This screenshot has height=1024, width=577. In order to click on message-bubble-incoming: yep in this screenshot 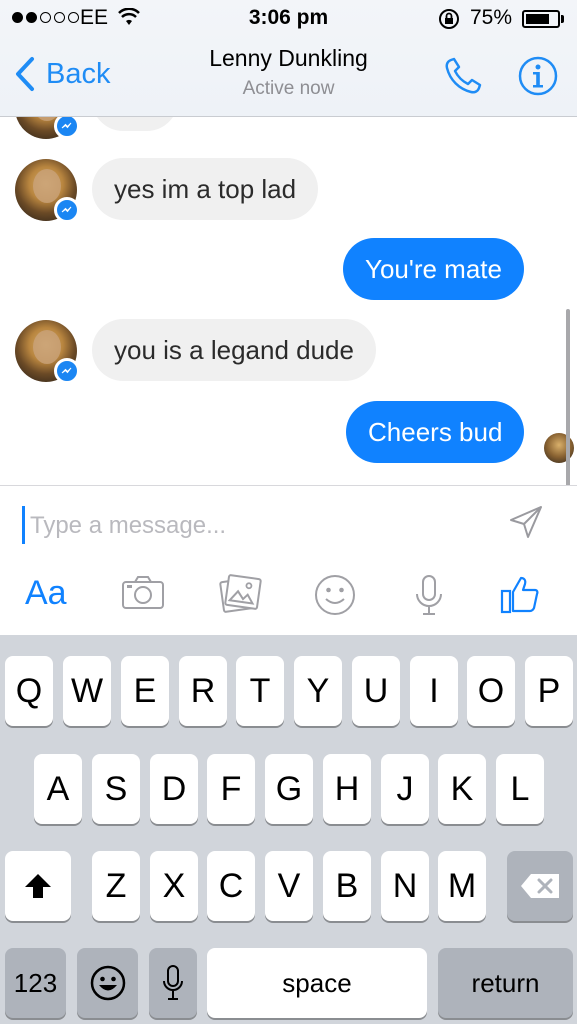, I will do `click(135, 124)`.